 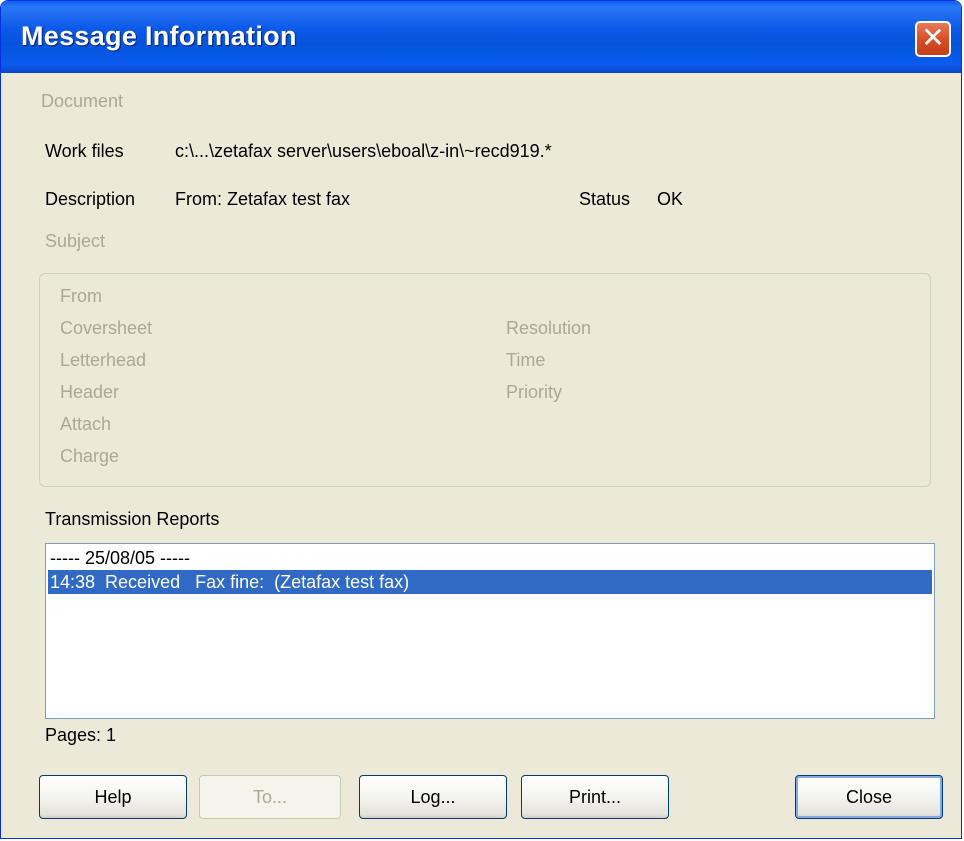 I want to click on close-icon: ✕, so click(x=933, y=39).